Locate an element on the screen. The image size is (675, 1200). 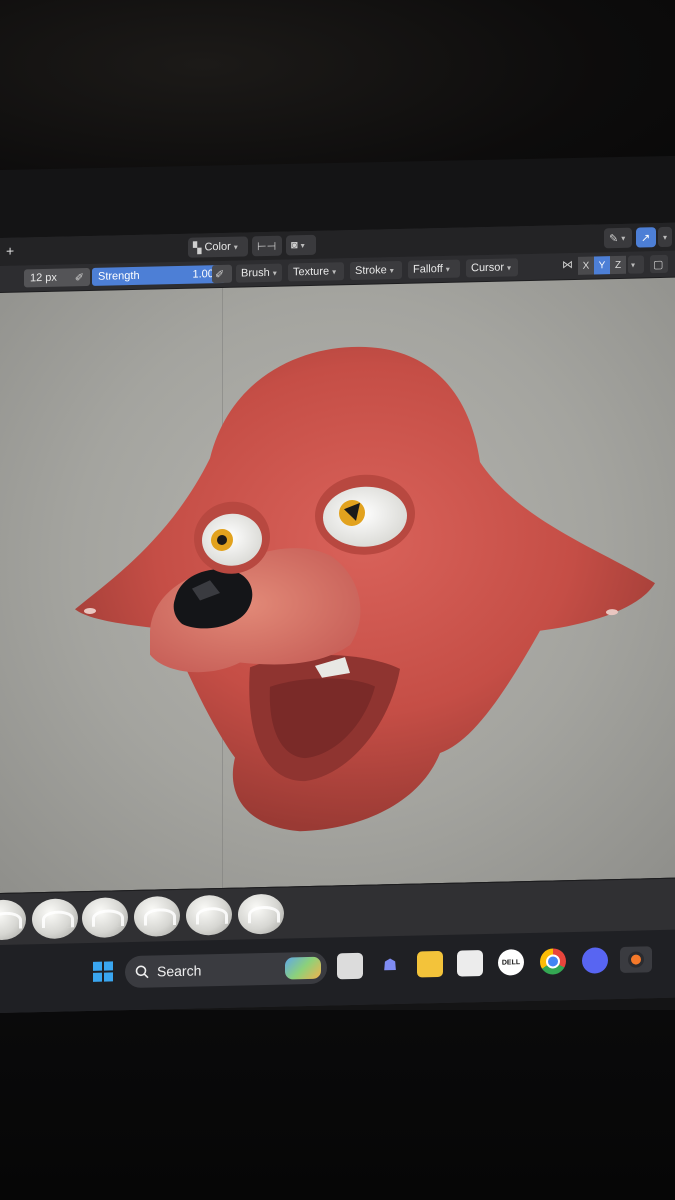
butterfly-mirror-icon: ⋈ is located at coordinates (567, 265).